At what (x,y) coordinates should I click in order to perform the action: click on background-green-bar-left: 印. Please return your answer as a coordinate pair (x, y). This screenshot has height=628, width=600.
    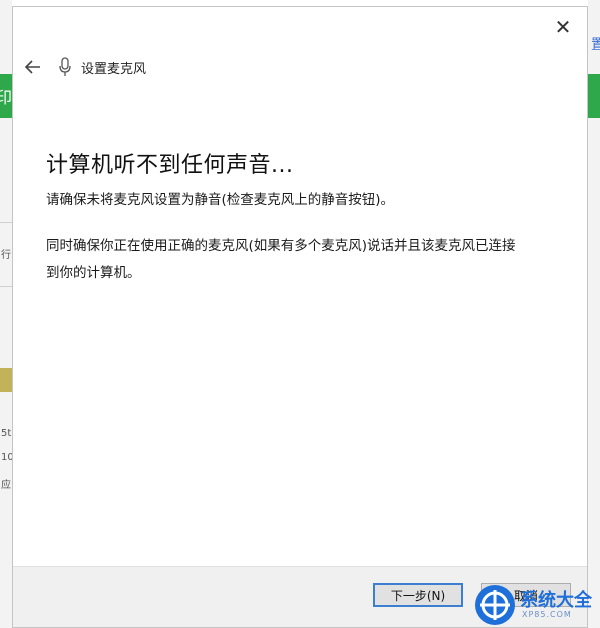
    Looking at the image, I should click on (6, 96).